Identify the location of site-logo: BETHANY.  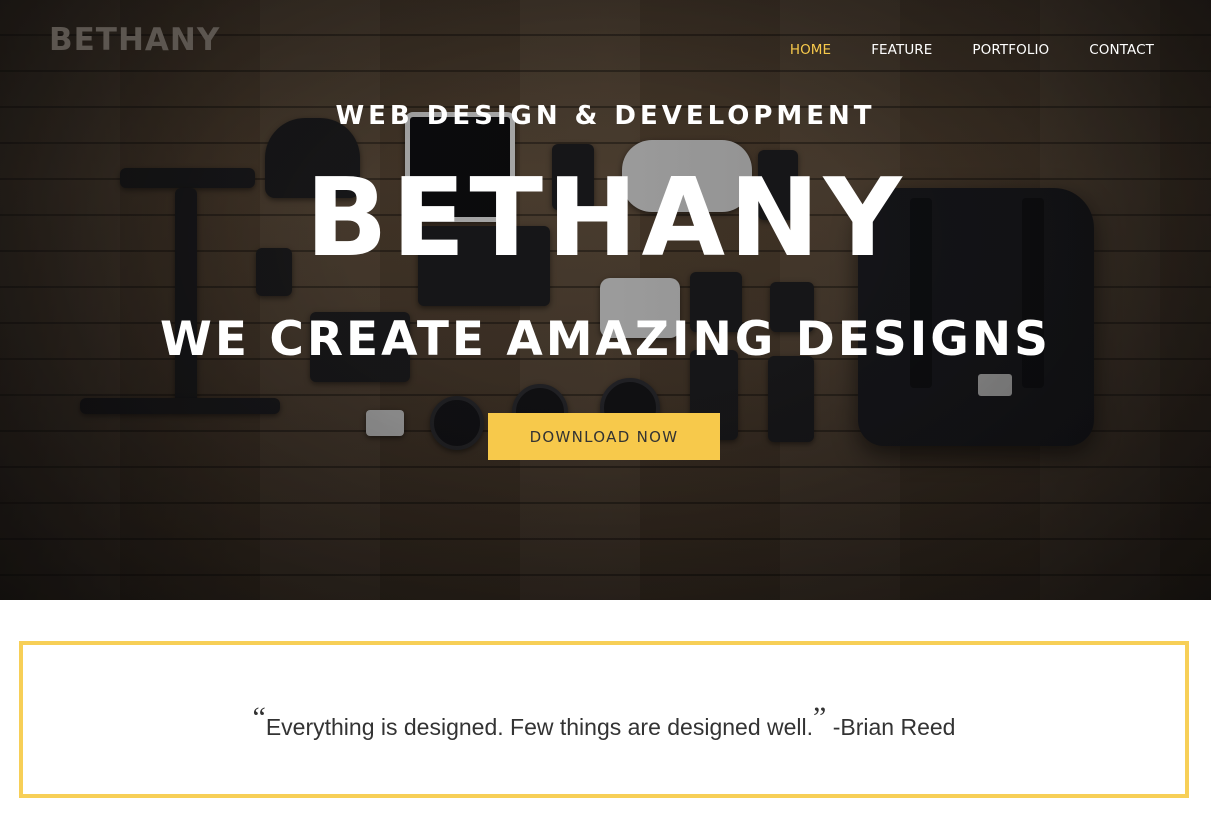
(134, 40).